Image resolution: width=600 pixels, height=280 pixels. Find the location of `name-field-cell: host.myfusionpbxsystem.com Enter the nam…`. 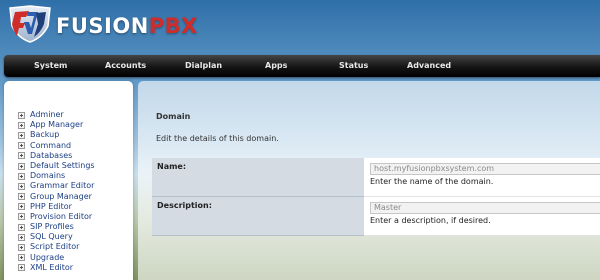

name-field-cell: host.myfusionpbxsystem.com Enter the nam… is located at coordinates (482, 177).